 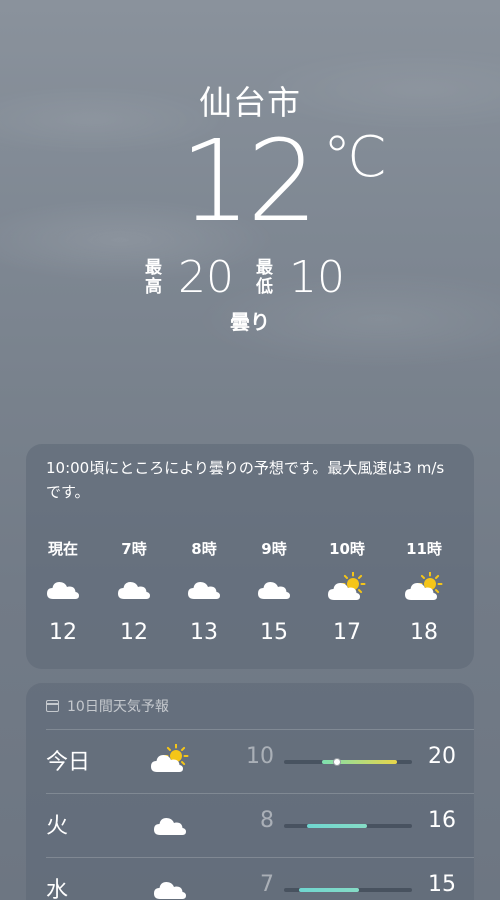 I want to click on forecast-summary: 10:00頃にところにより曇りの予想です。最大風速は3 m/s です。, so click(x=245, y=480).